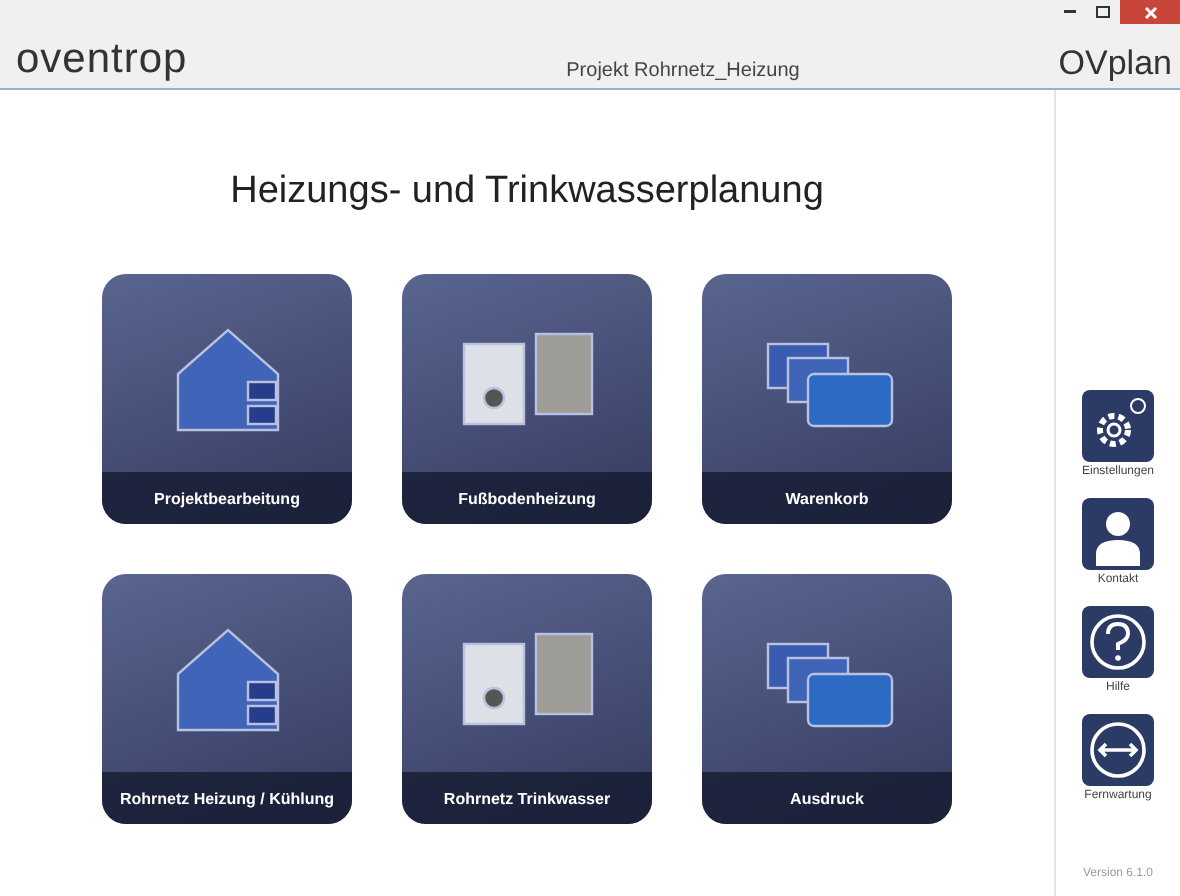  I want to click on module-tile: Ausdruck, so click(827, 699).